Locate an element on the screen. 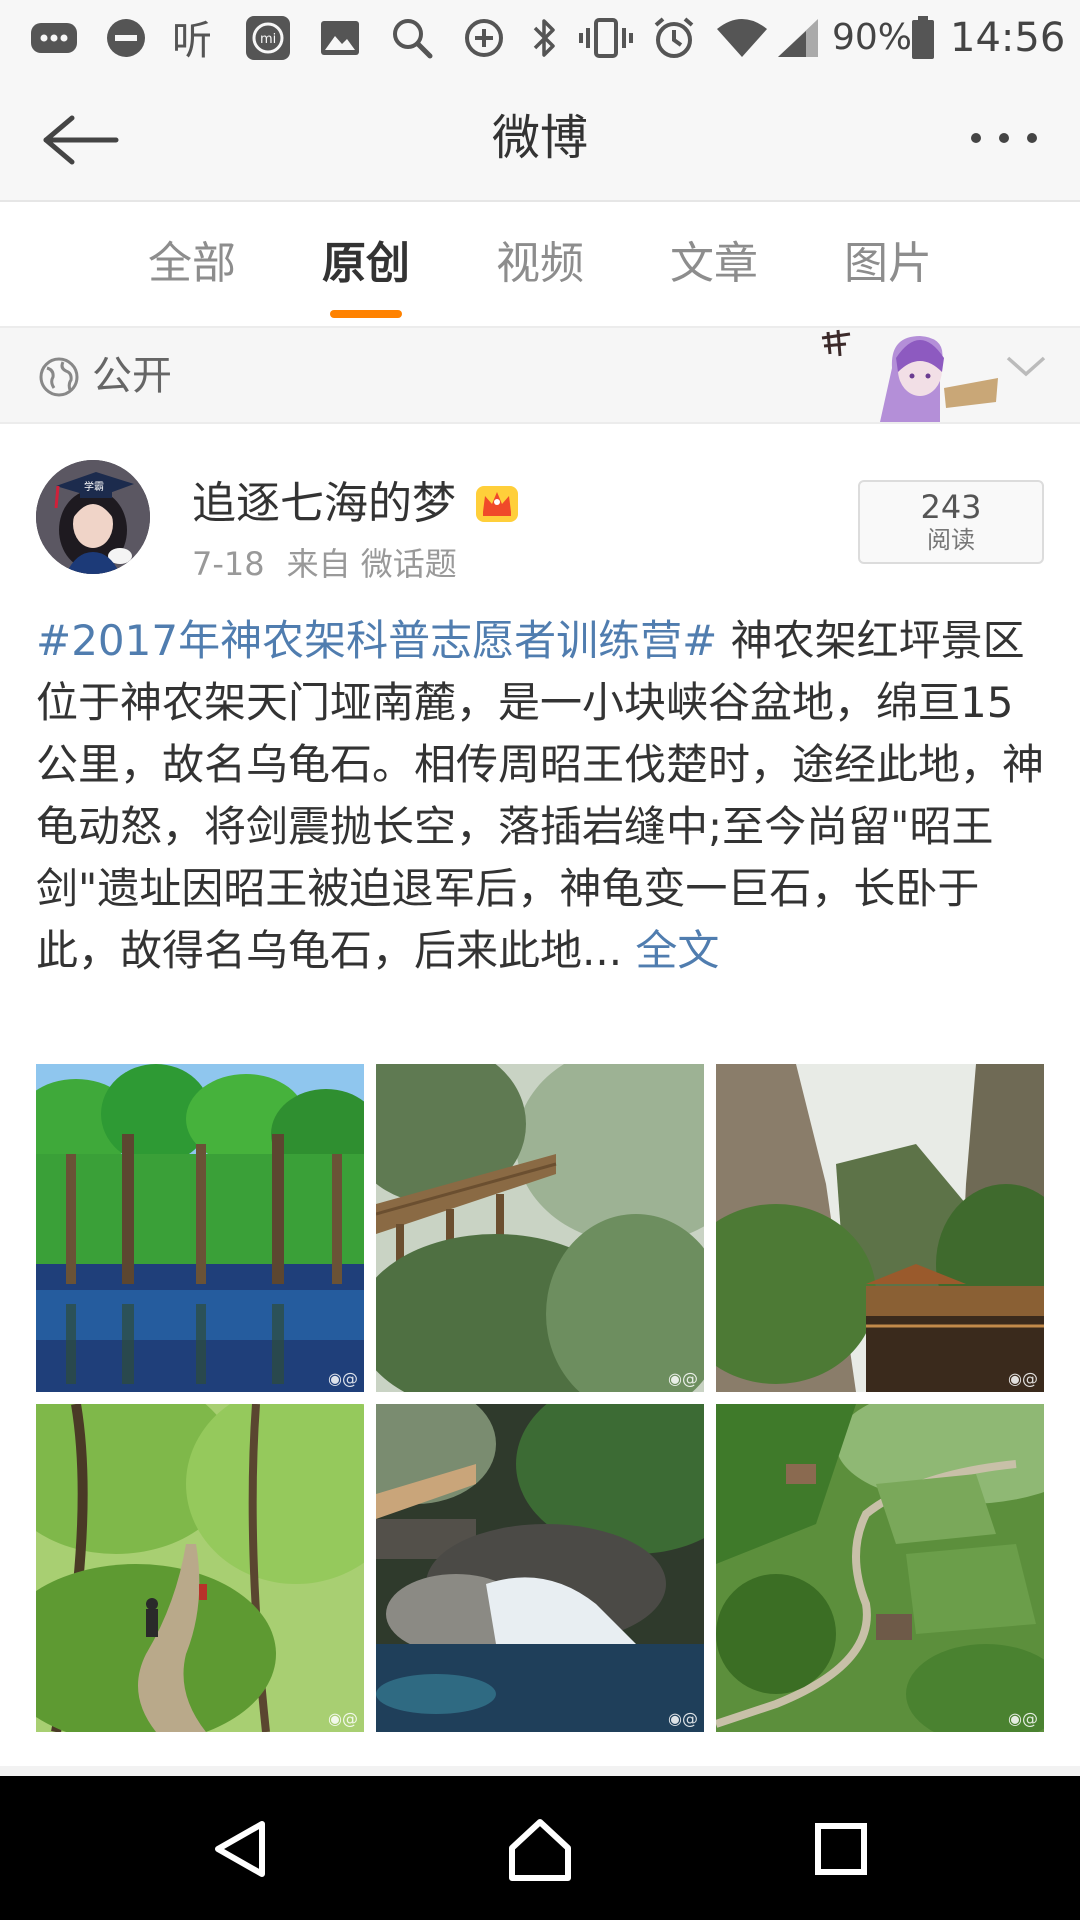 The height and width of the screenshot is (1920, 1080). system-back-button is located at coordinates (240, 1849).